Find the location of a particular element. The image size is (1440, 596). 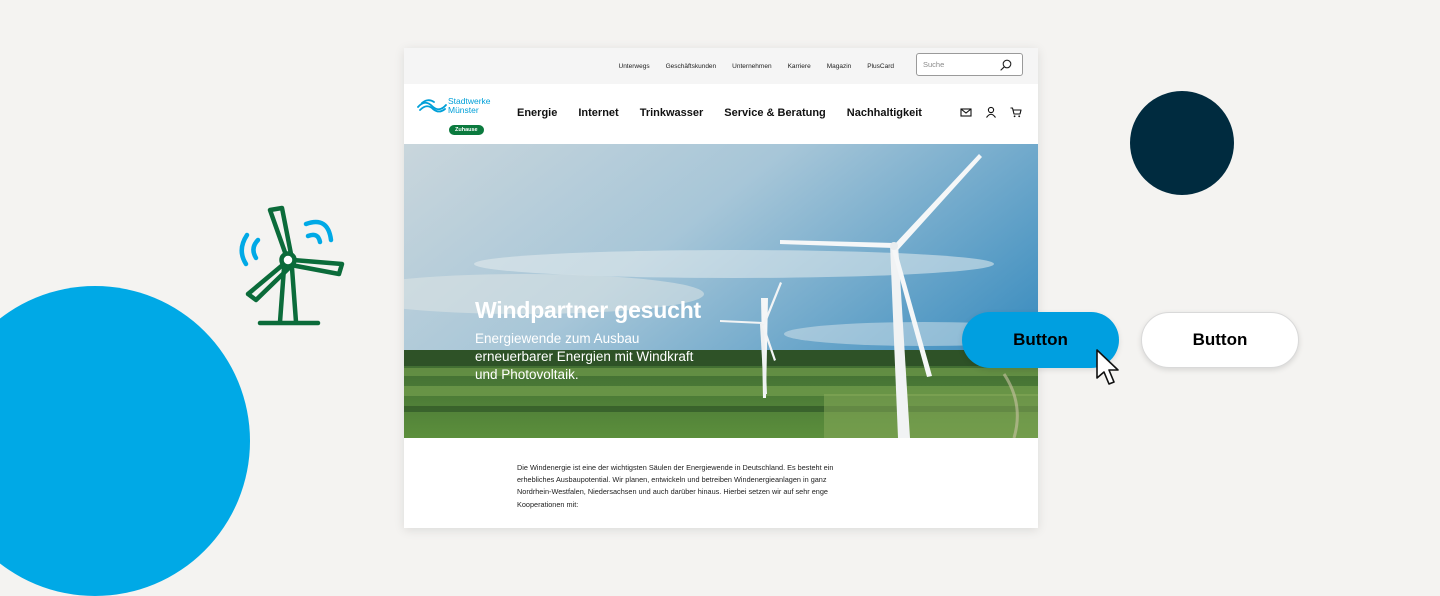

pointer-cursor-icon is located at coordinates (1107, 367).